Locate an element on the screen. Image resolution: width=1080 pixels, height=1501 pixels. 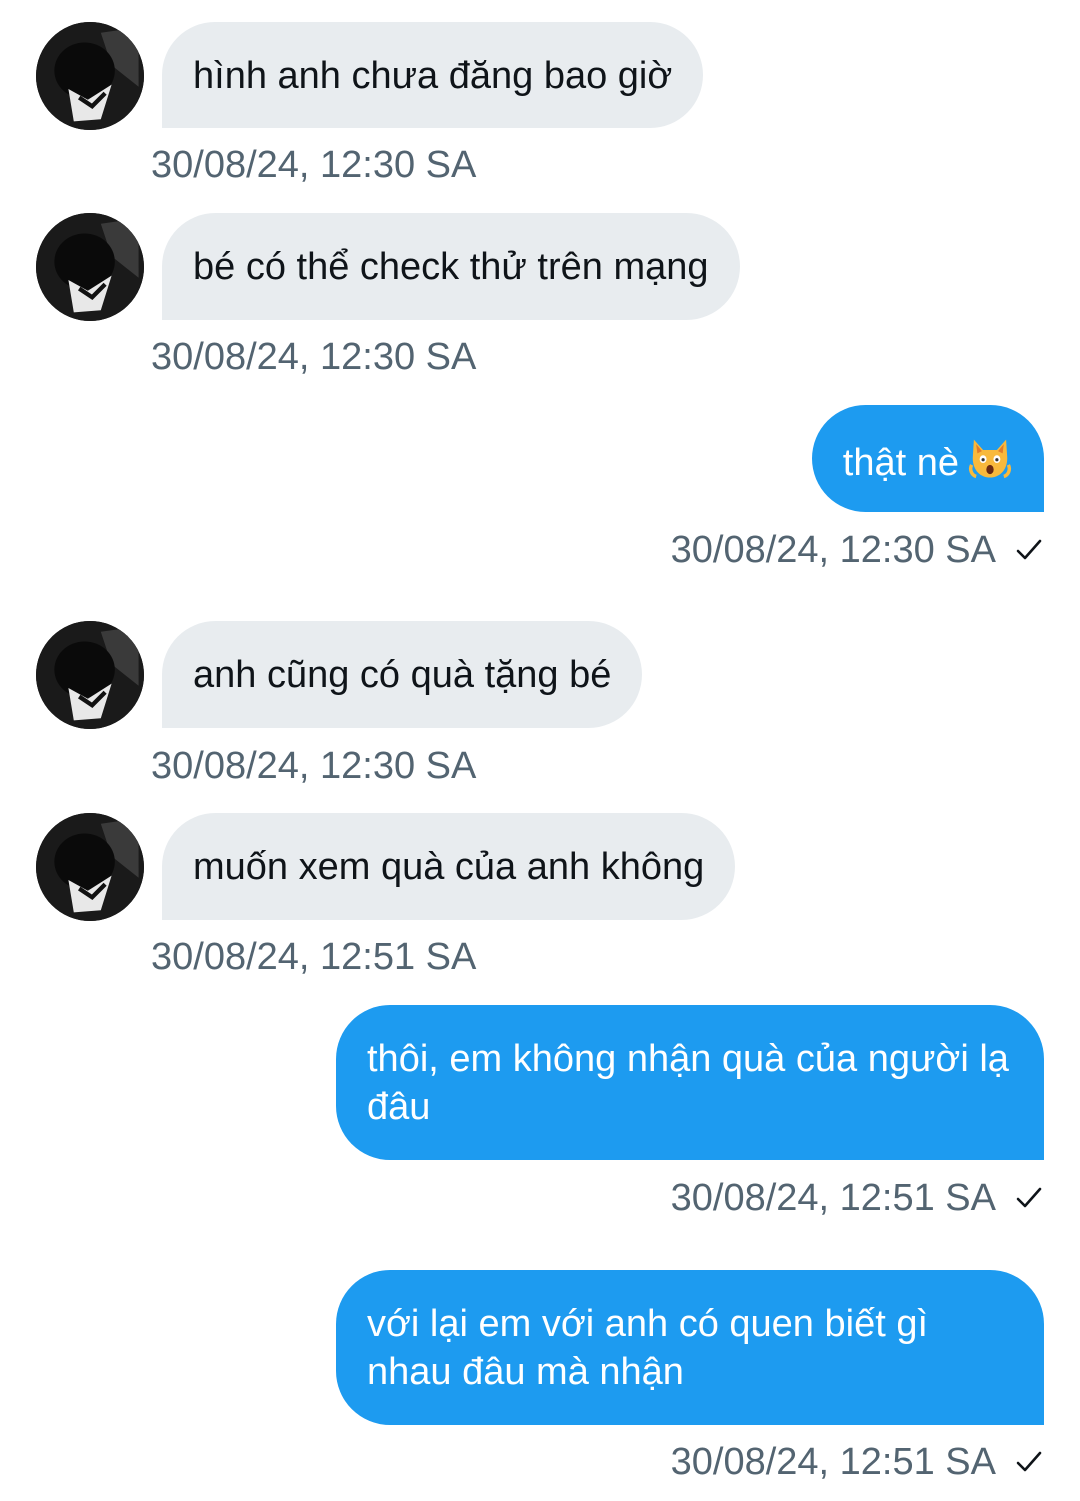
message-text: hình anh chưa đăng bao giờ is located at coordinates (433, 76).